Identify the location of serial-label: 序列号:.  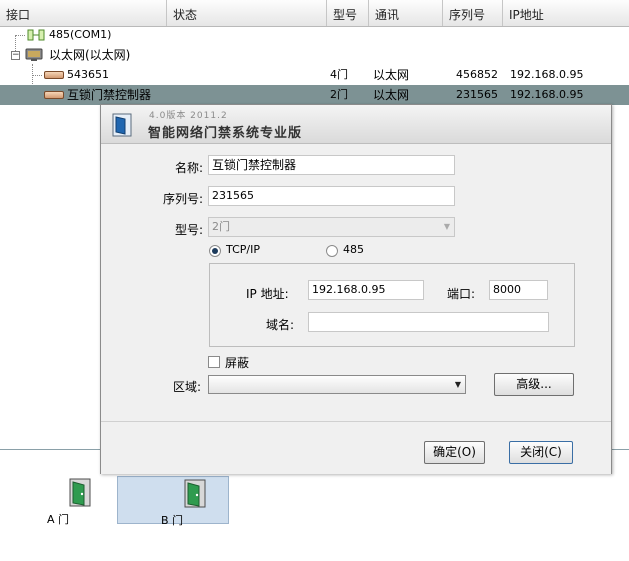
(183, 199).